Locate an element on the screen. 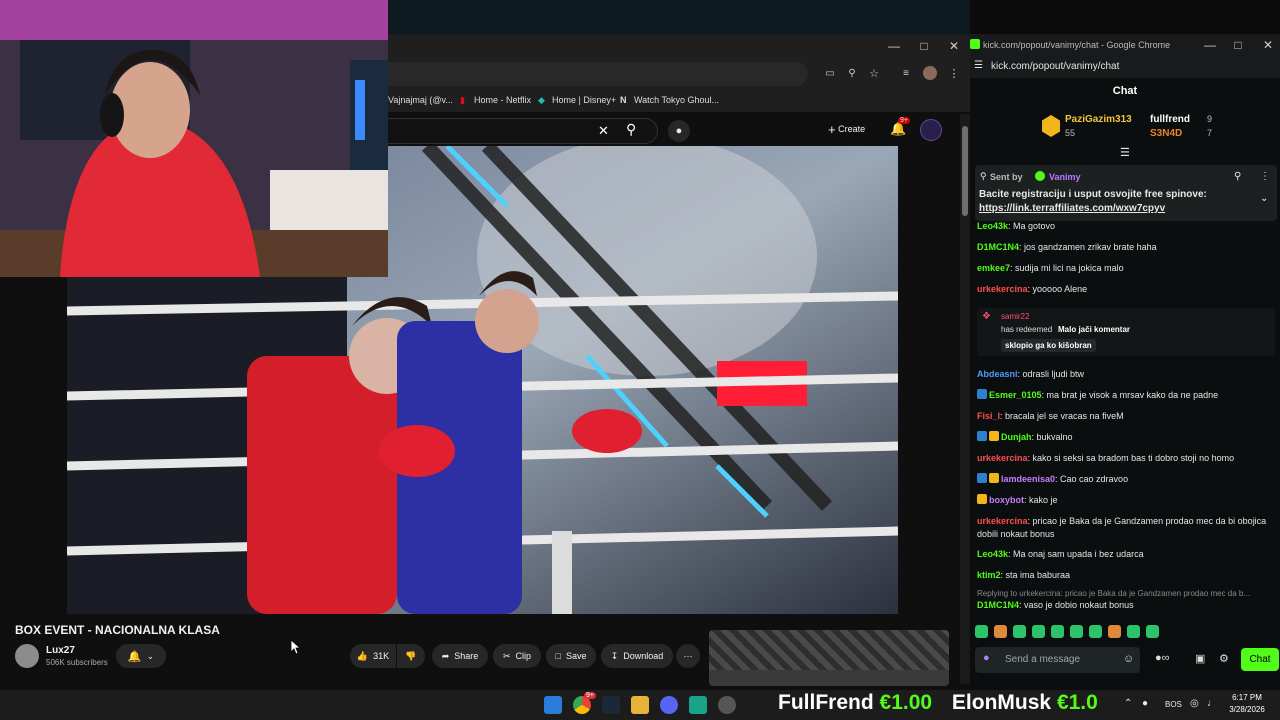 Image resolution: width=1280 pixels, height=720 pixels. save-button: □ Save is located at coordinates (571, 656).